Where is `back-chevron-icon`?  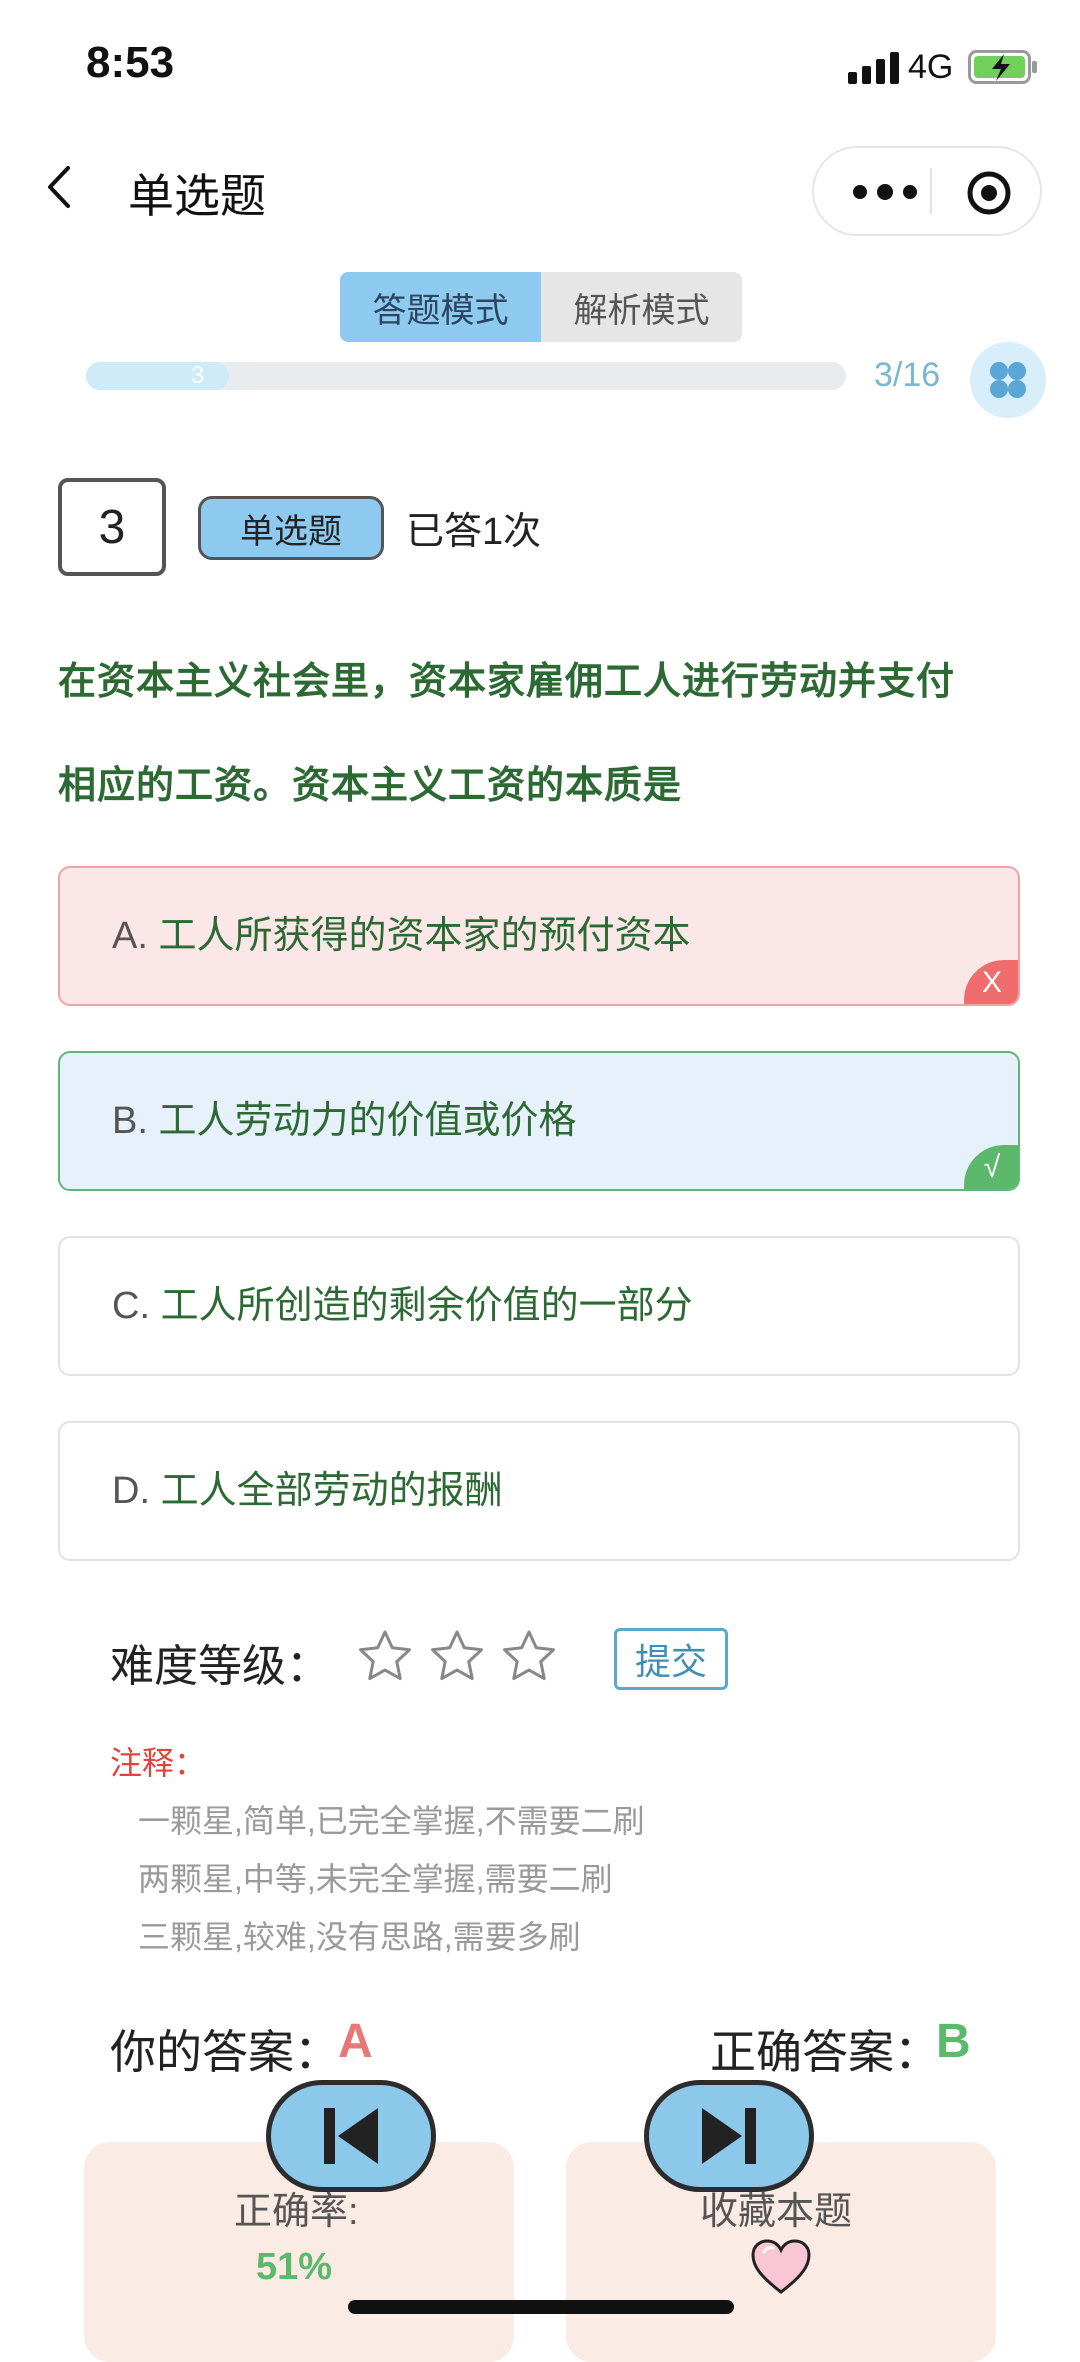
back-chevron-icon is located at coordinates (59, 187).